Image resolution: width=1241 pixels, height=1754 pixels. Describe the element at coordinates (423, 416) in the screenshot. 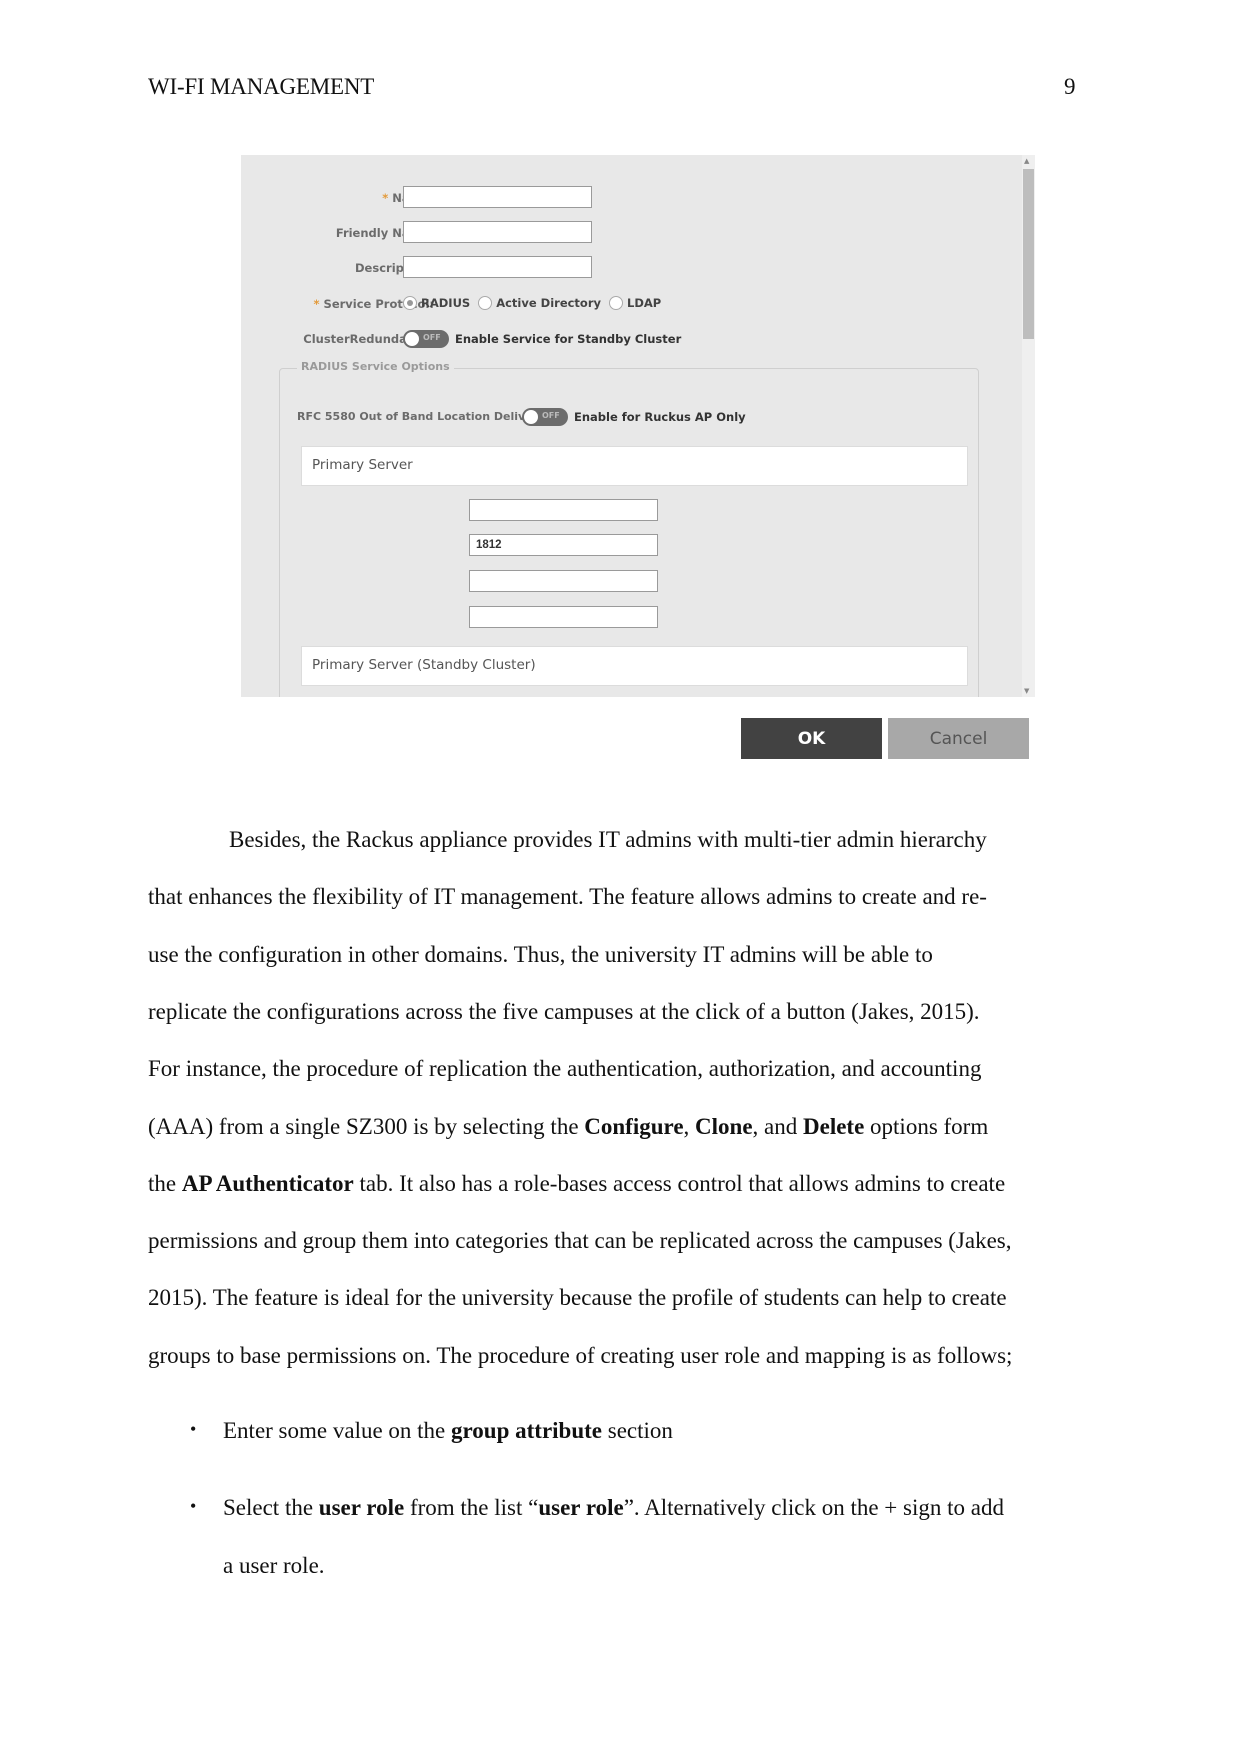

I see `rfc5580-label: RFC 5580 Out of Band Location Delivery:` at that location.